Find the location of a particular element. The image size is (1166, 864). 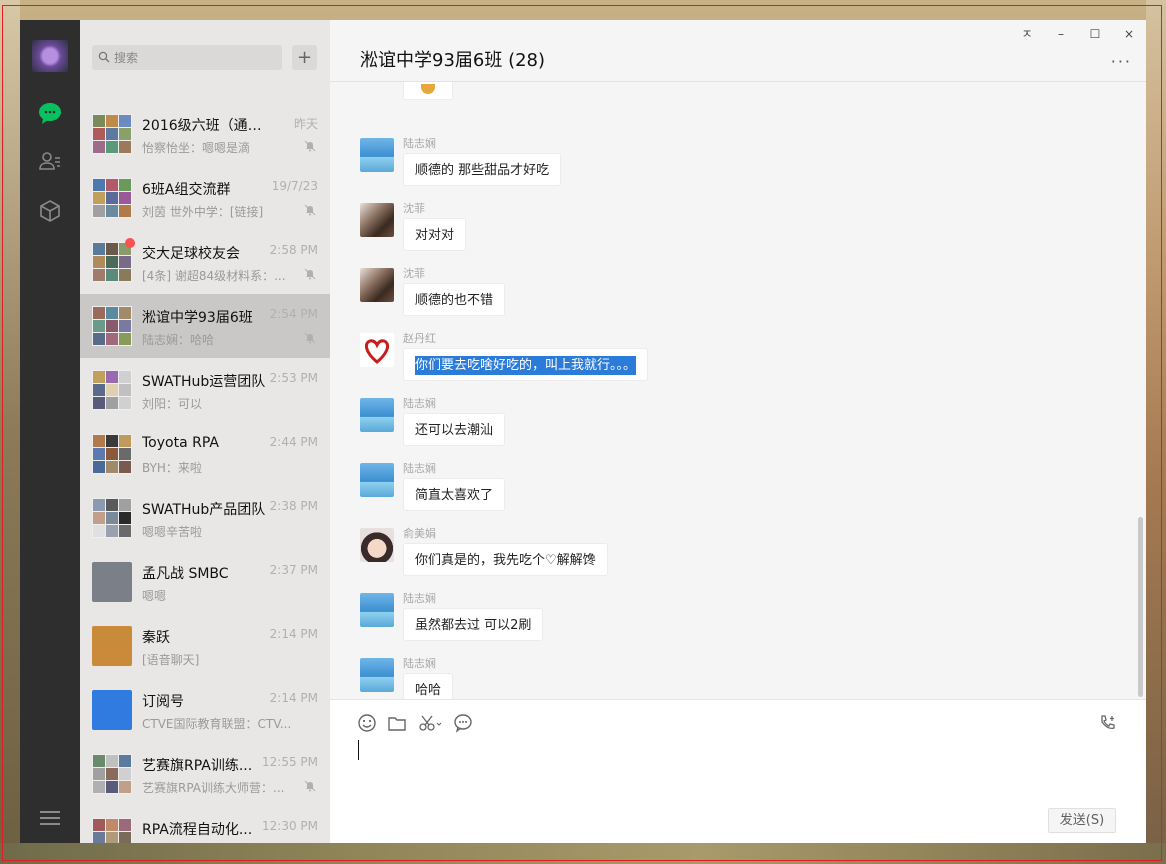

minimize-button: – is located at coordinates (1061, 34).